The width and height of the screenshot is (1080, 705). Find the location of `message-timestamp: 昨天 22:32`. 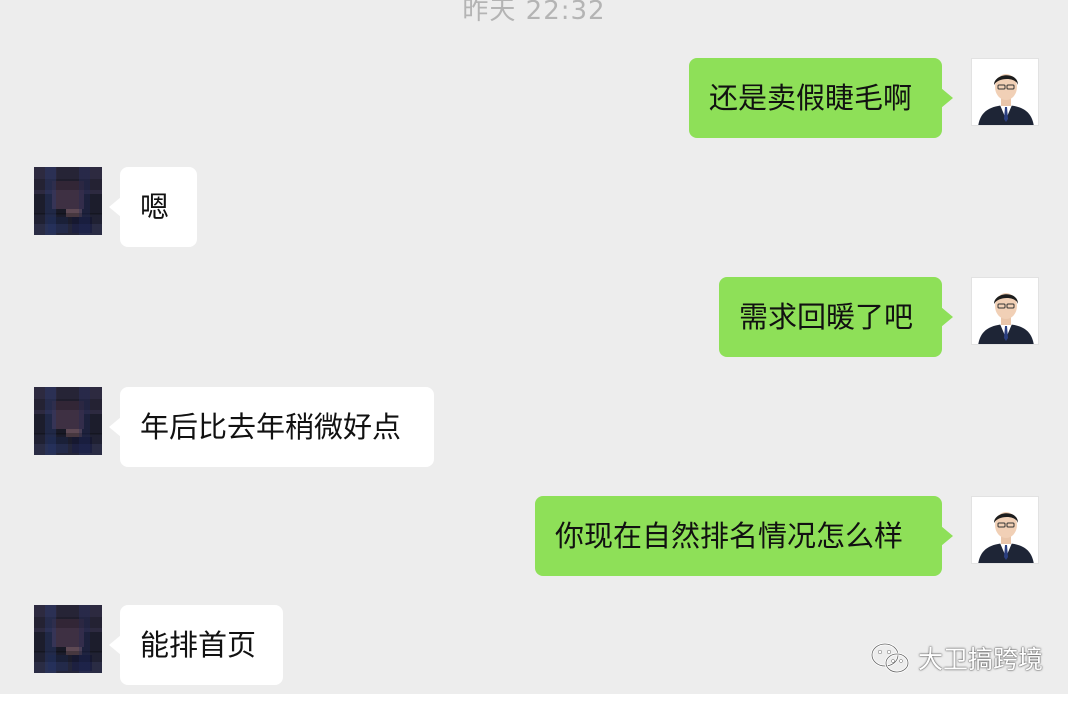

message-timestamp: 昨天 22:32 is located at coordinates (534, 13).